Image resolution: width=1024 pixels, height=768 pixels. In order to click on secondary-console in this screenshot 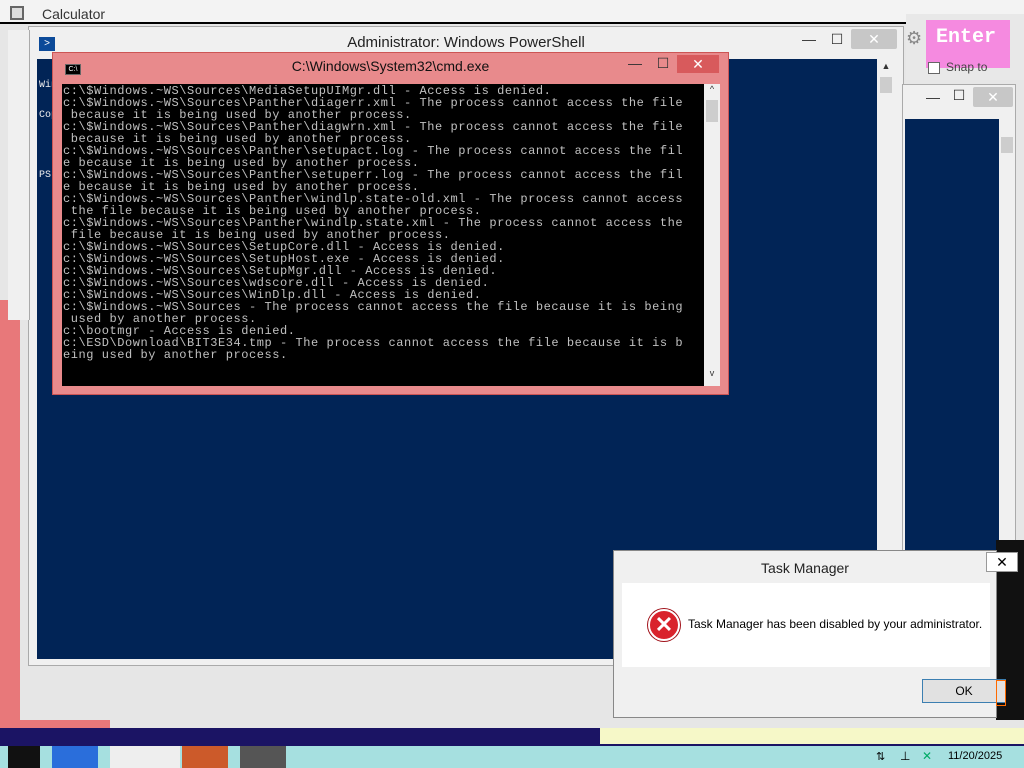, I will do `click(952, 336)`.